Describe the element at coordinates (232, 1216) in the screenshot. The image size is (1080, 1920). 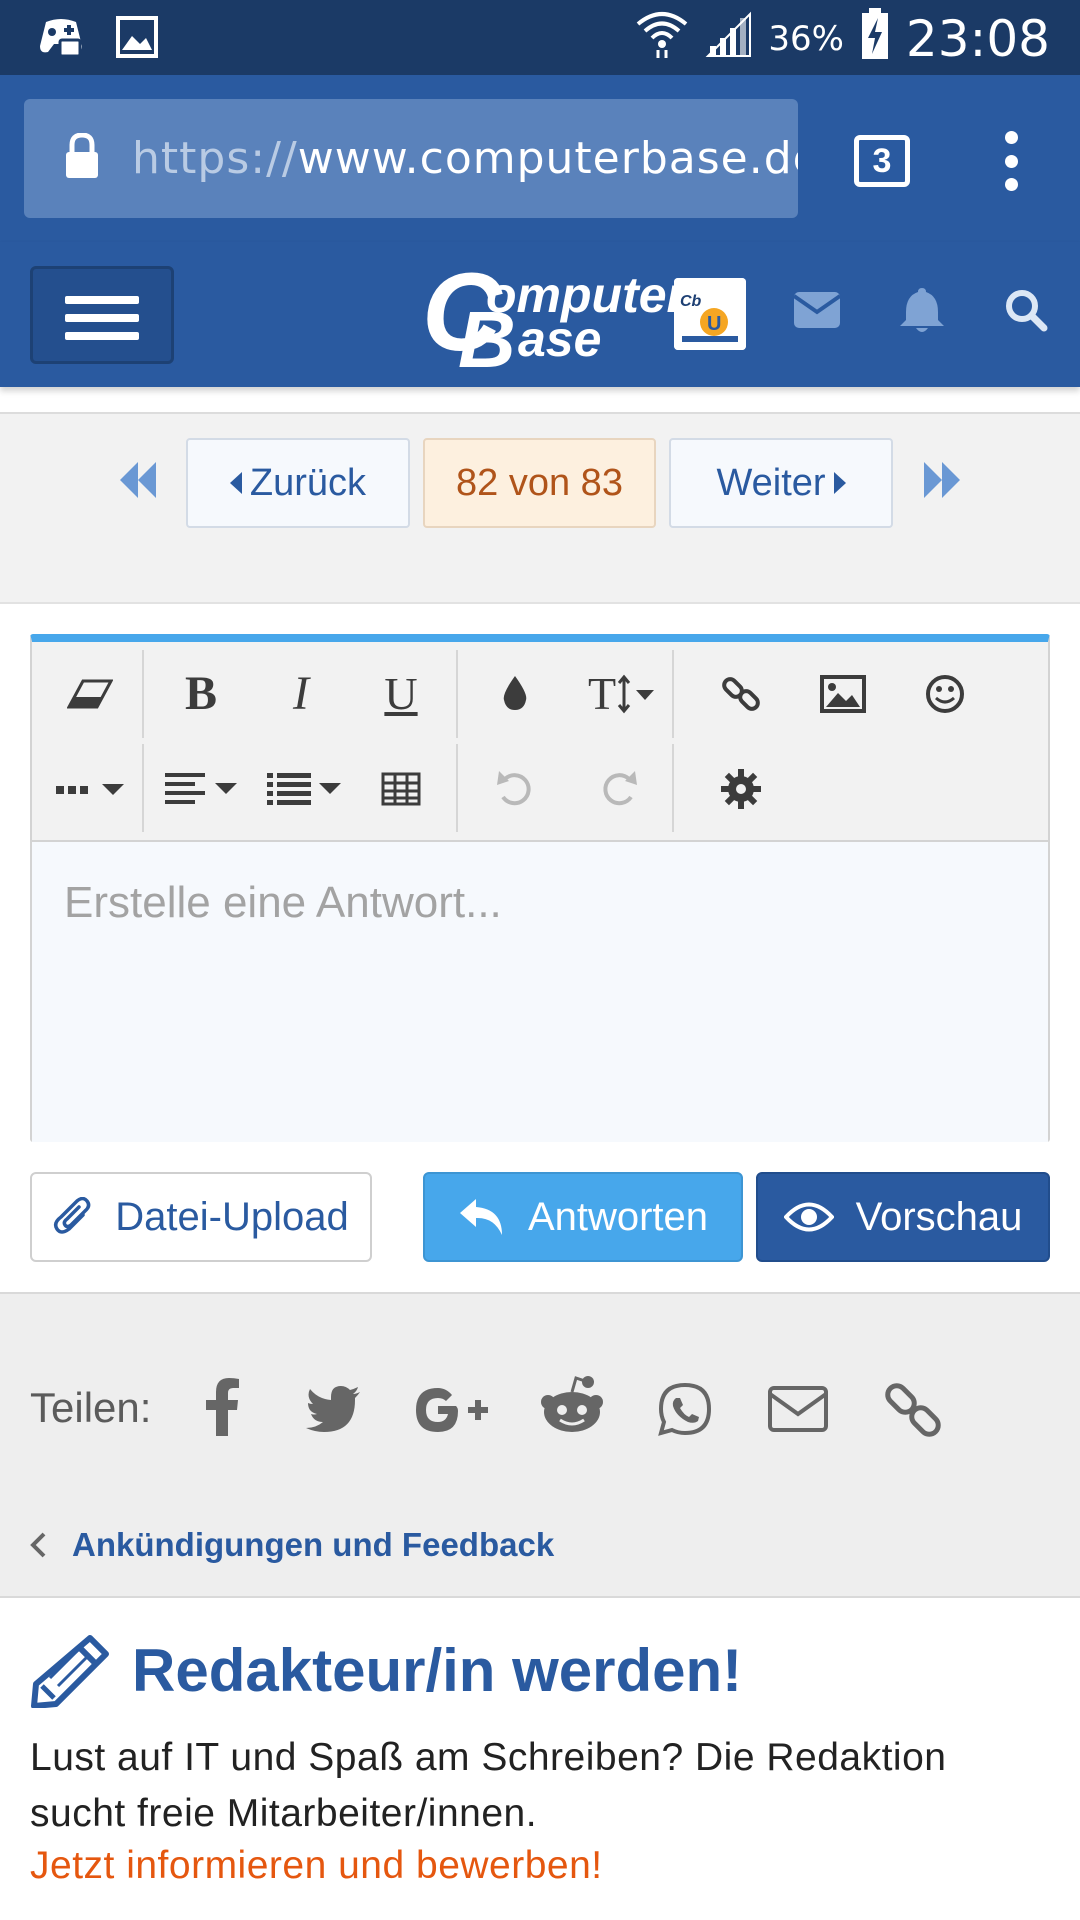
I see `file-upload-label: Datei-Upload` at that location.